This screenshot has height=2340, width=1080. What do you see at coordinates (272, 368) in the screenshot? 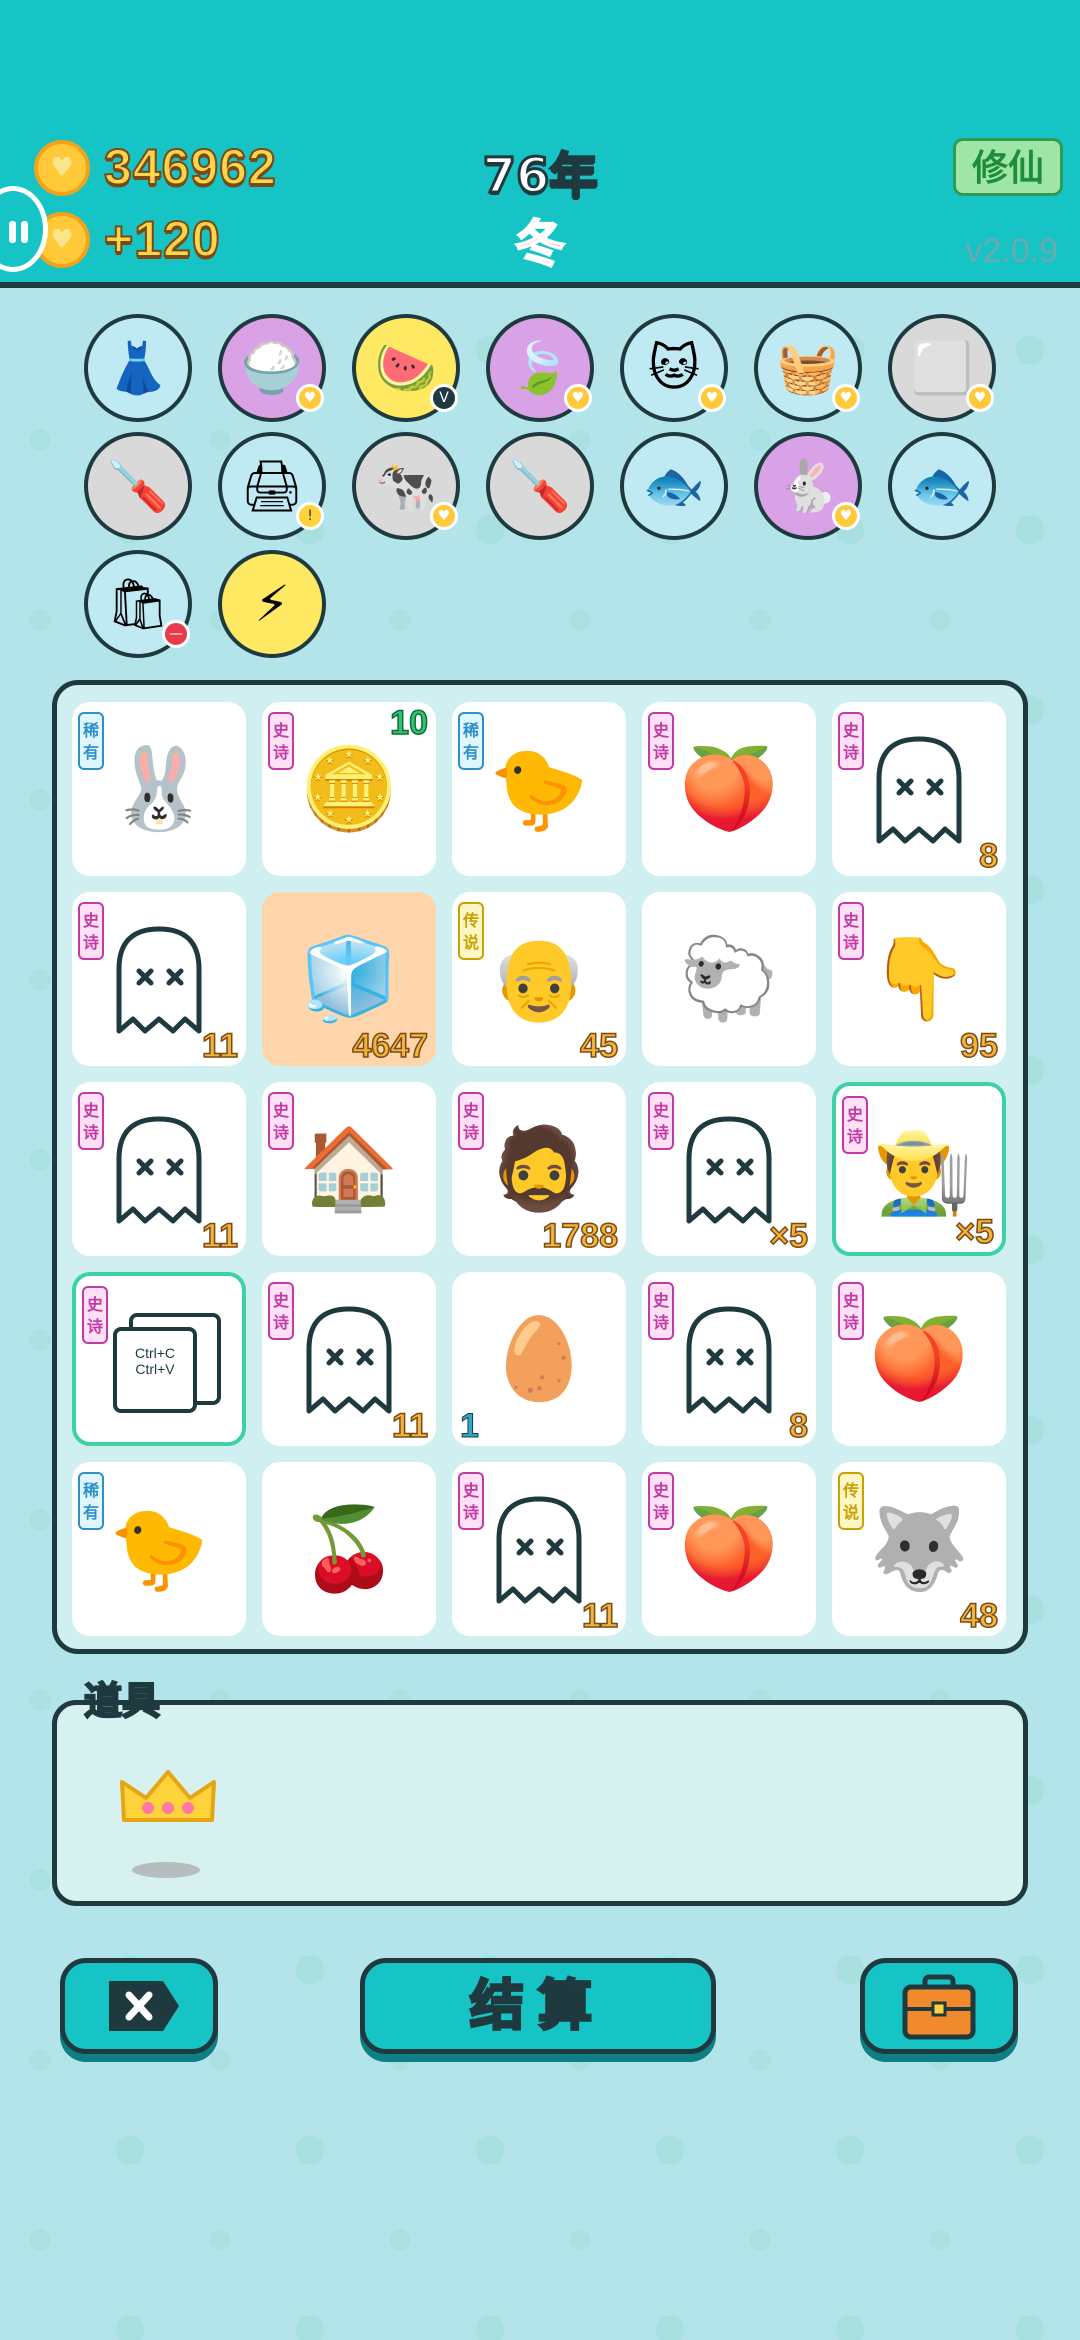
I see `rice-bowl-icon: 🍚 ♥` at bounding box center [272, 368].